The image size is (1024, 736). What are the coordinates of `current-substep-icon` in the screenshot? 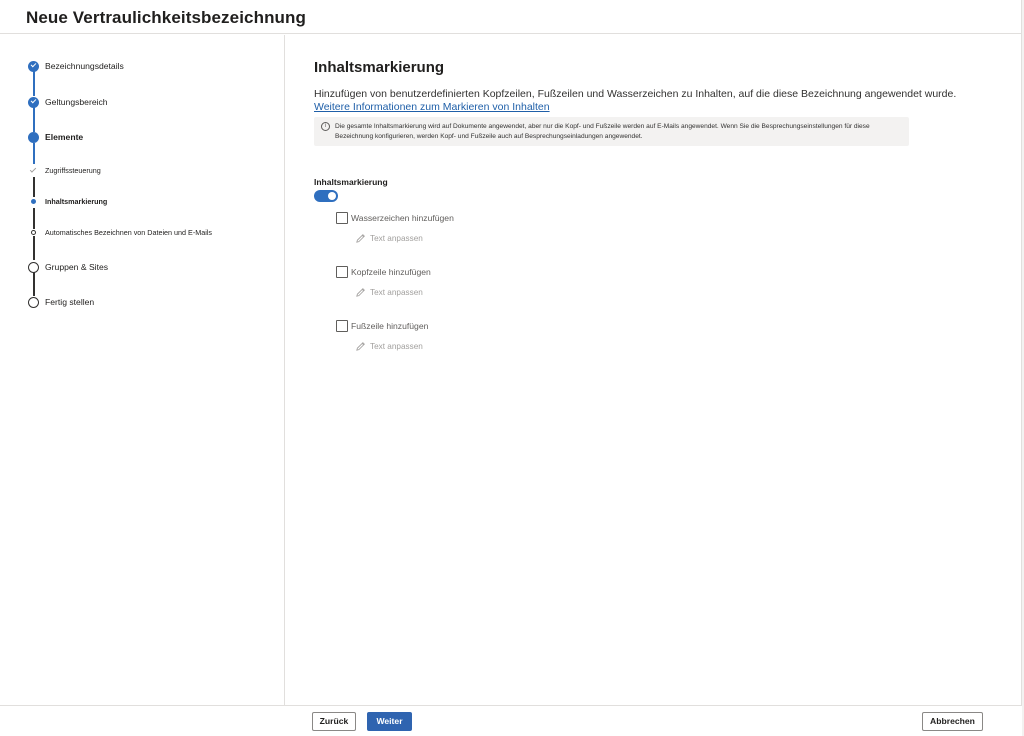 It's located at (33, 201).